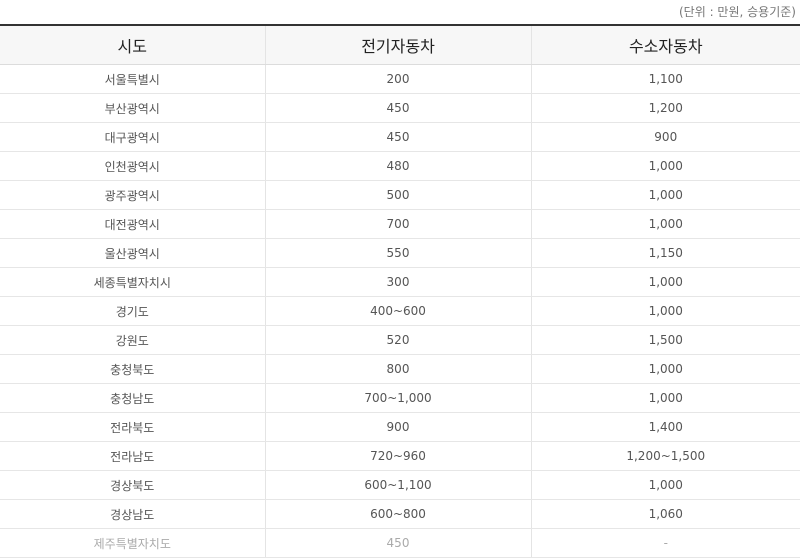 This screenshot has height=558, width=800. I want to click on region-cell: 경기도, so click(132, 311).